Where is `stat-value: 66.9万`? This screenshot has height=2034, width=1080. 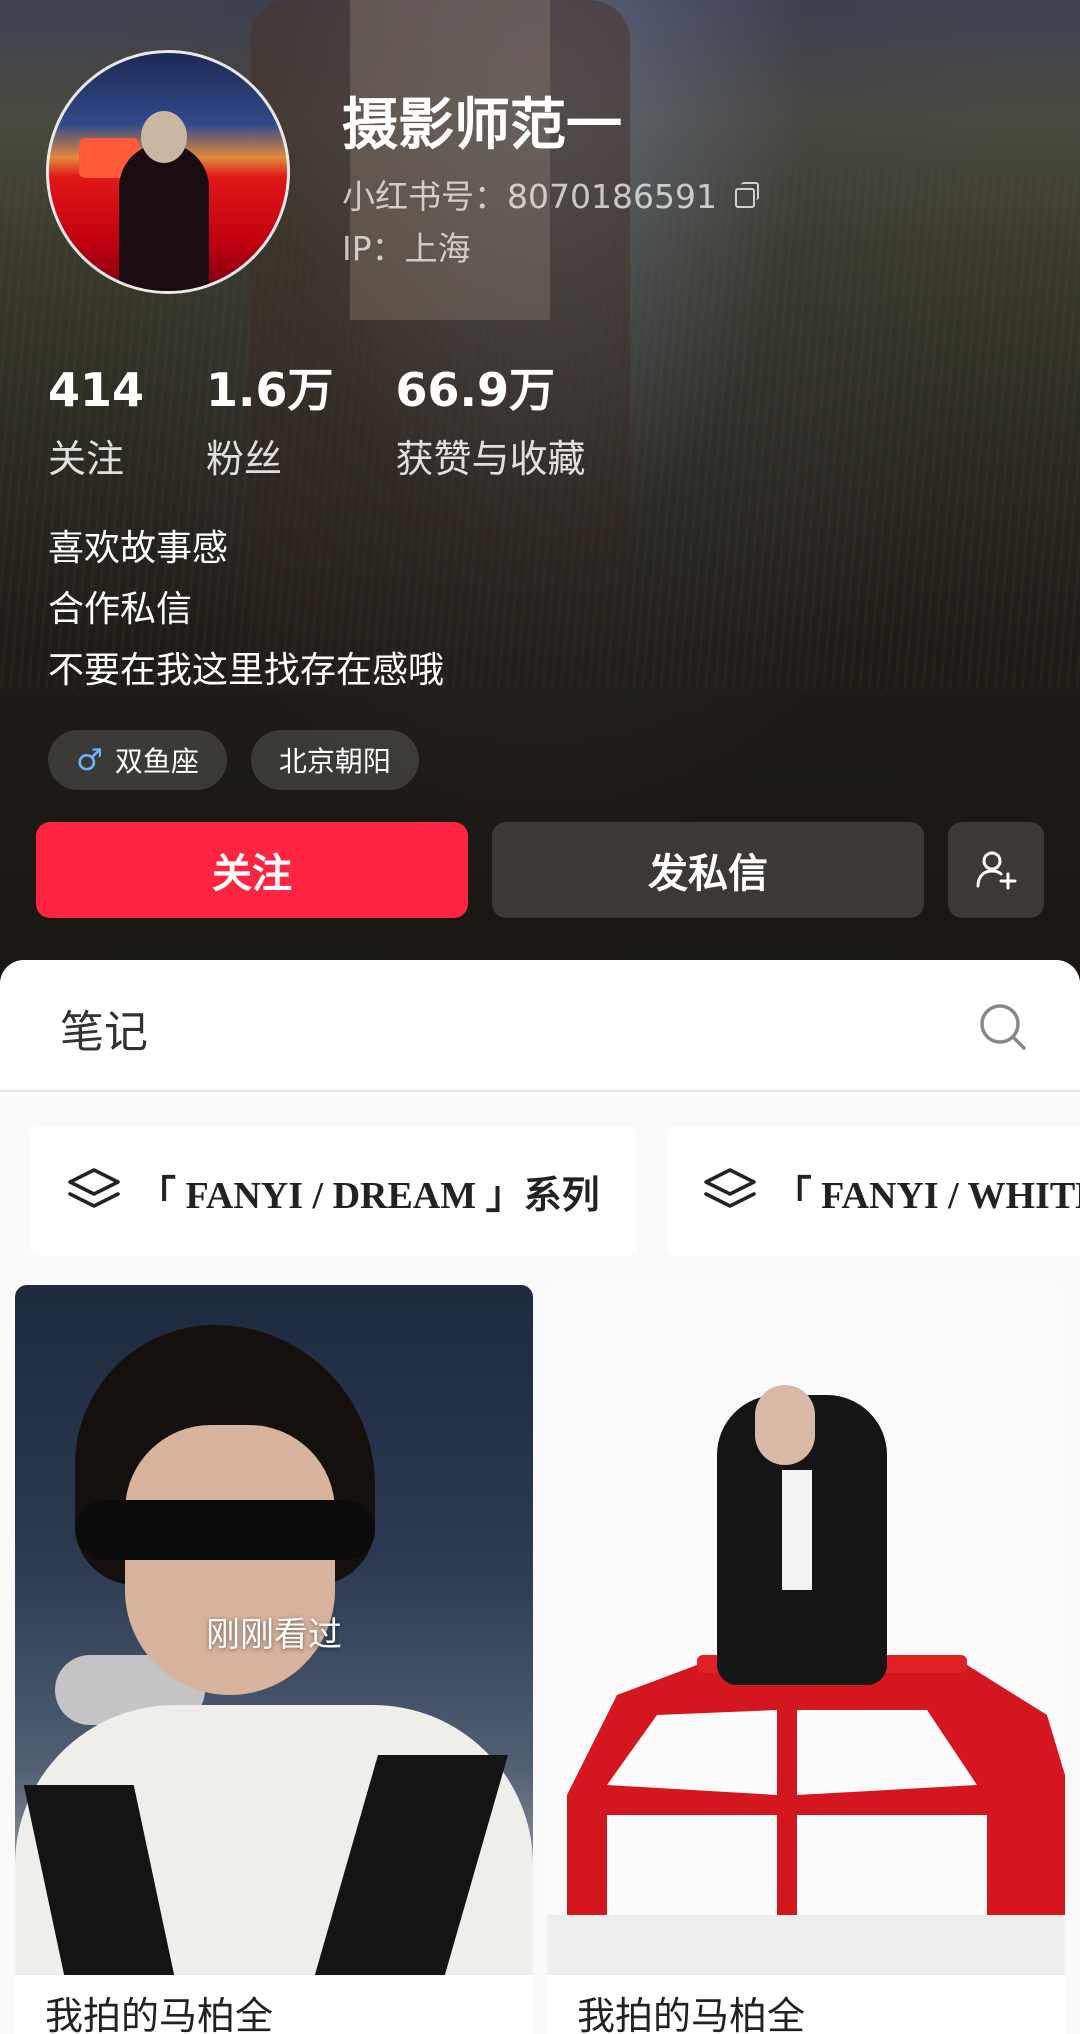 stat-value: 66.9万 is located at coordinates (475, 390).